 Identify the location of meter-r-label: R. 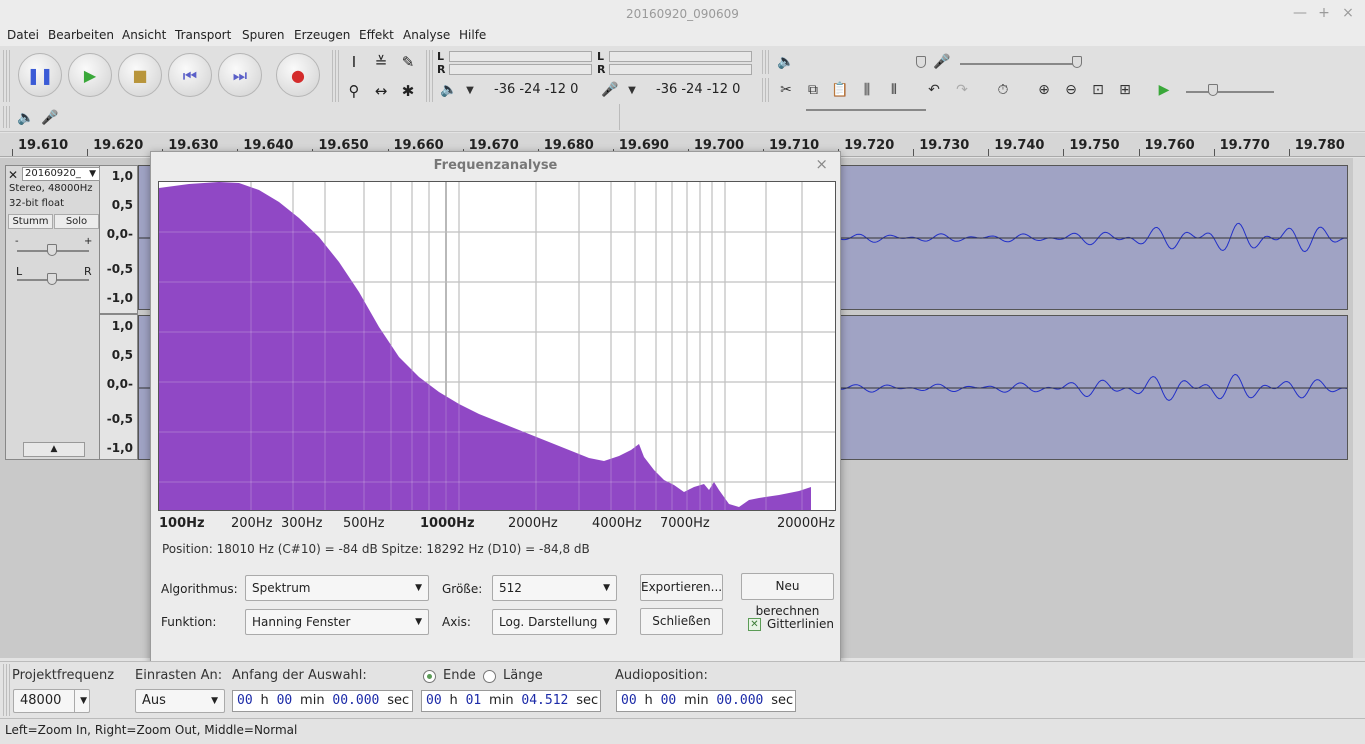
(601, 69).